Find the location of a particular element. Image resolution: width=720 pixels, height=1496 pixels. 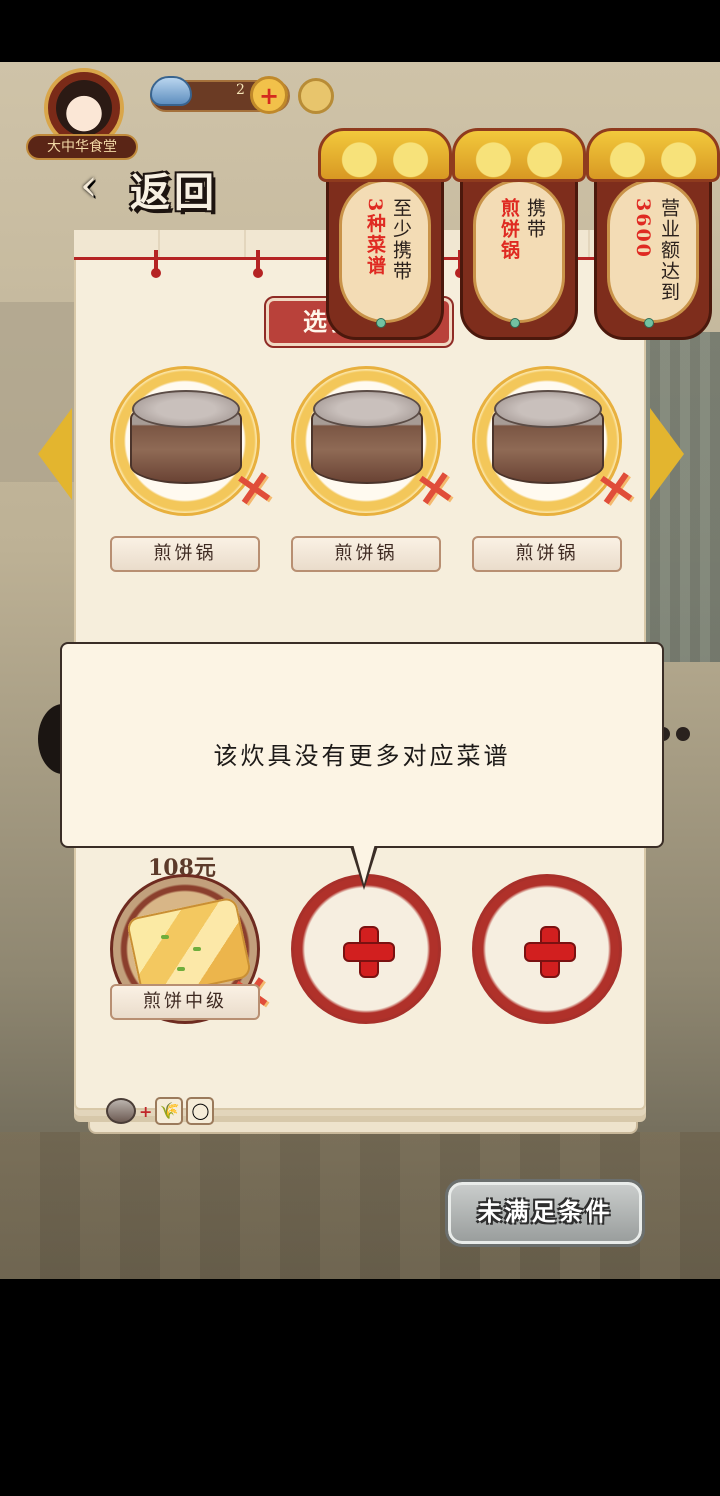

condition-card-1: 至少携带 3种菜谱 is located at coordinates (385, 235).